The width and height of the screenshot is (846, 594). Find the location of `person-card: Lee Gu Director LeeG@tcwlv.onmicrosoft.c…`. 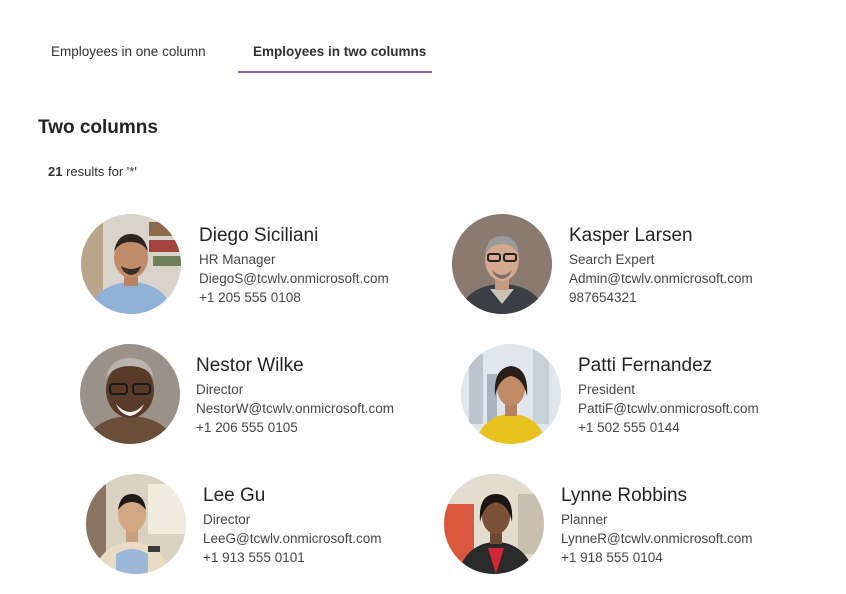

person-card: Lee Gu Director LeeG@tcwlv.onmicrosoft.c… is located at coordinates (256, 525).